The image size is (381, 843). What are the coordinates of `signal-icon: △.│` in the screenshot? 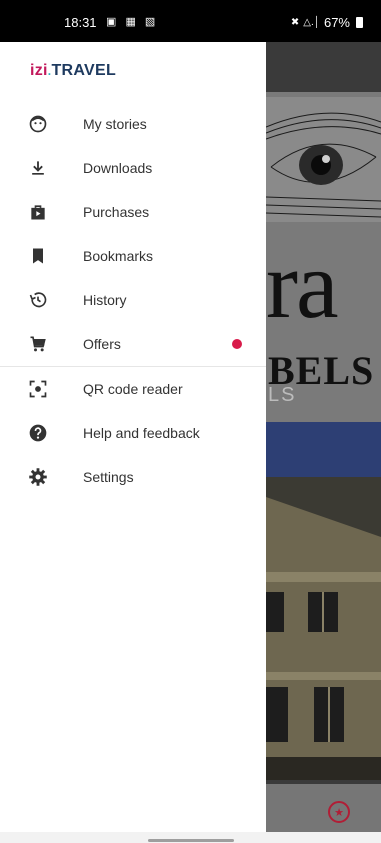 It's located at (311, 22).